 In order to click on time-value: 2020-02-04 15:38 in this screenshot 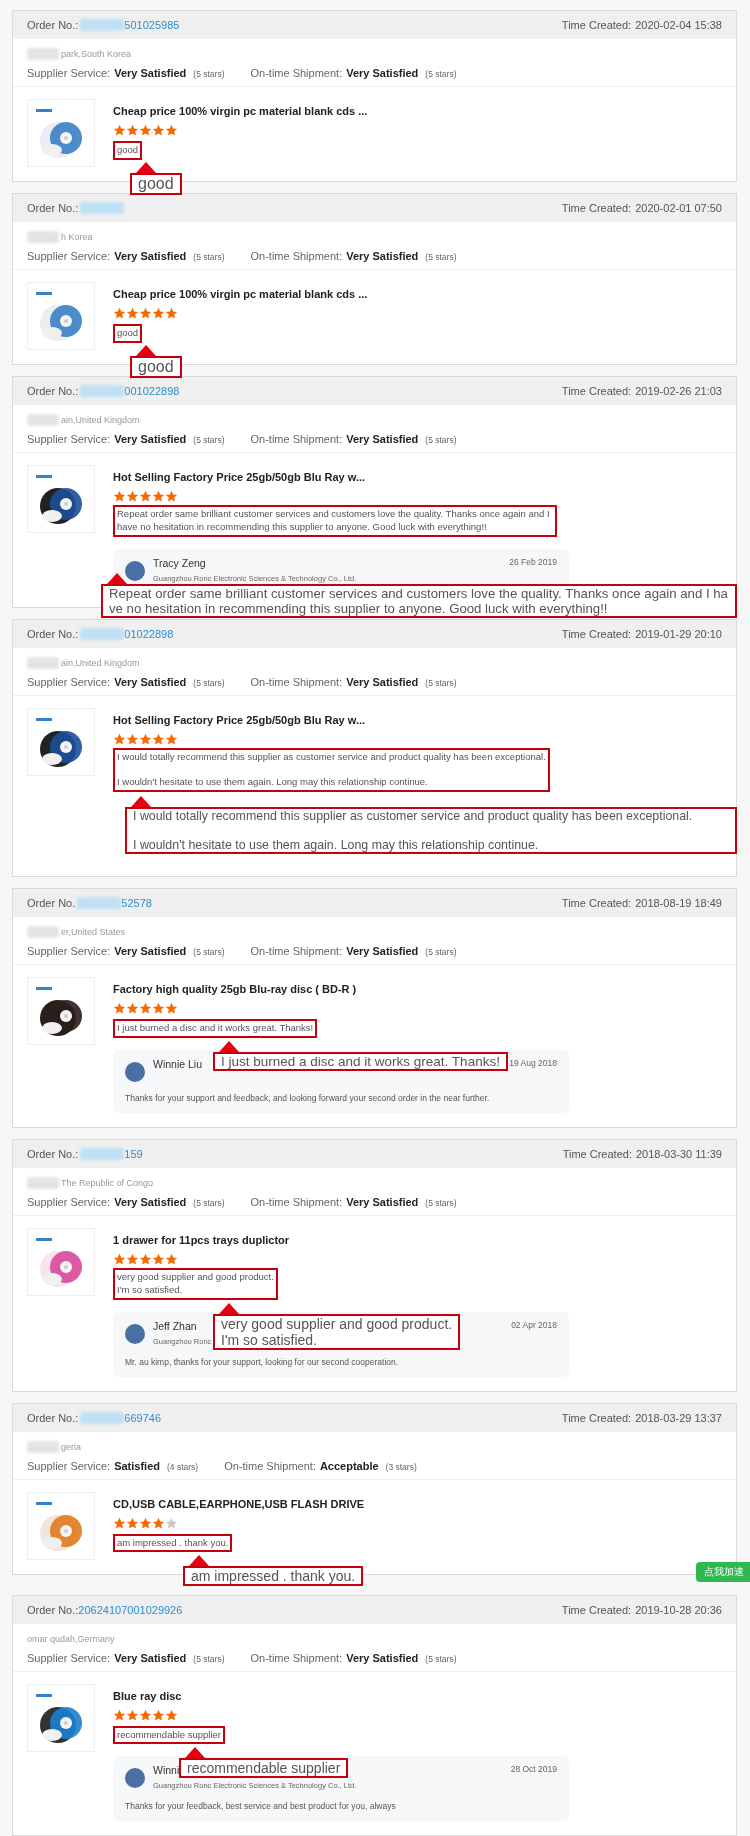, I will do `click(678, 25)`.